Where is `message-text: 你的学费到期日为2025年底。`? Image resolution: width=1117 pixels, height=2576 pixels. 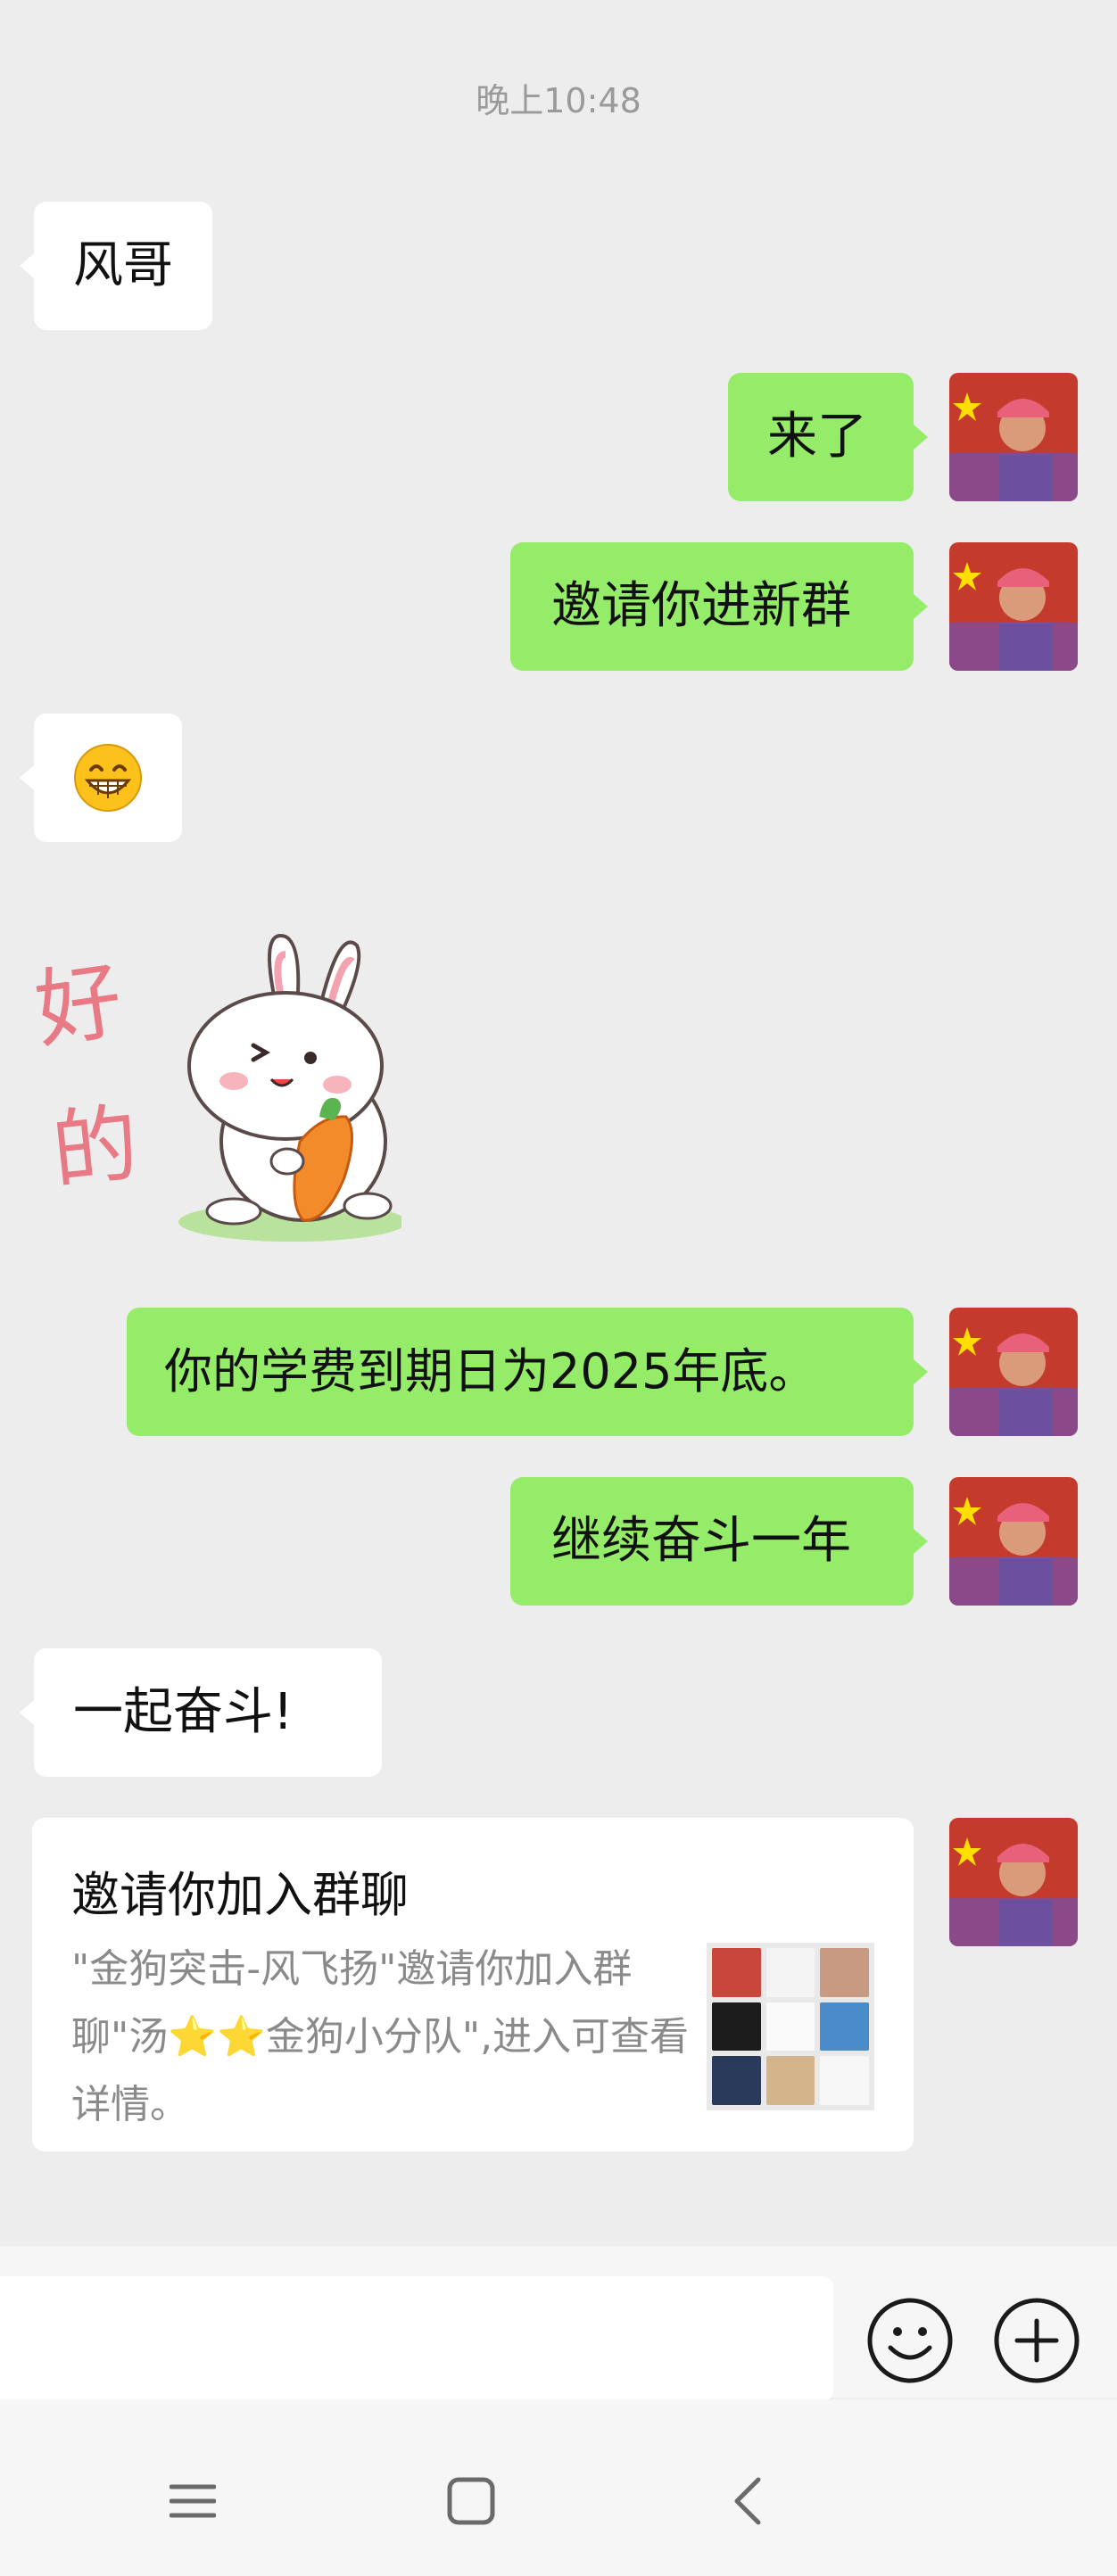 message-text: 你的学费到期日为2025年底。 is located at coordinates (490, 1371).